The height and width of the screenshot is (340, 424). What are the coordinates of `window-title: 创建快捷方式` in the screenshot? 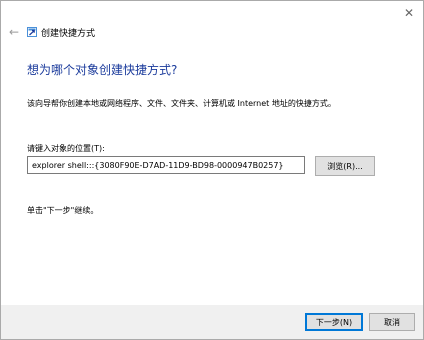 It's located at (68, 34).